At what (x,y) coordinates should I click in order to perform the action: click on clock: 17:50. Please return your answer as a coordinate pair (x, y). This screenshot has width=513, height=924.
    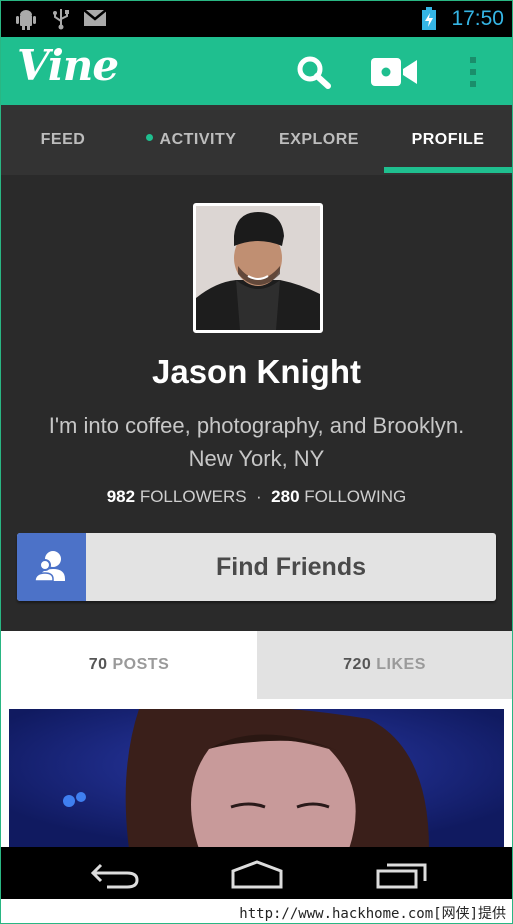
    Looking at the image, I should click on (477, 18).